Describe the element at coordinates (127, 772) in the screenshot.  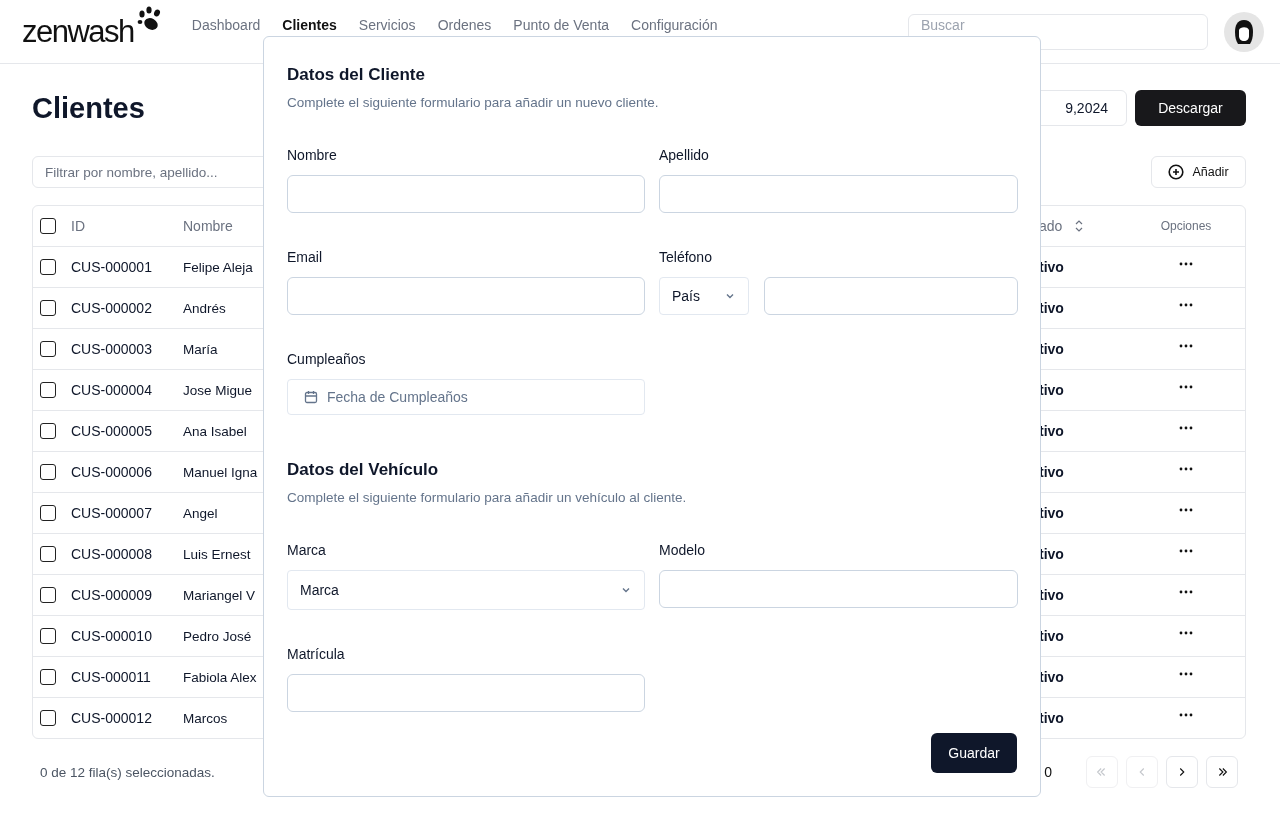
I see `selection-count: 0 de 12 fila(s) seleccionadas.` at that location.